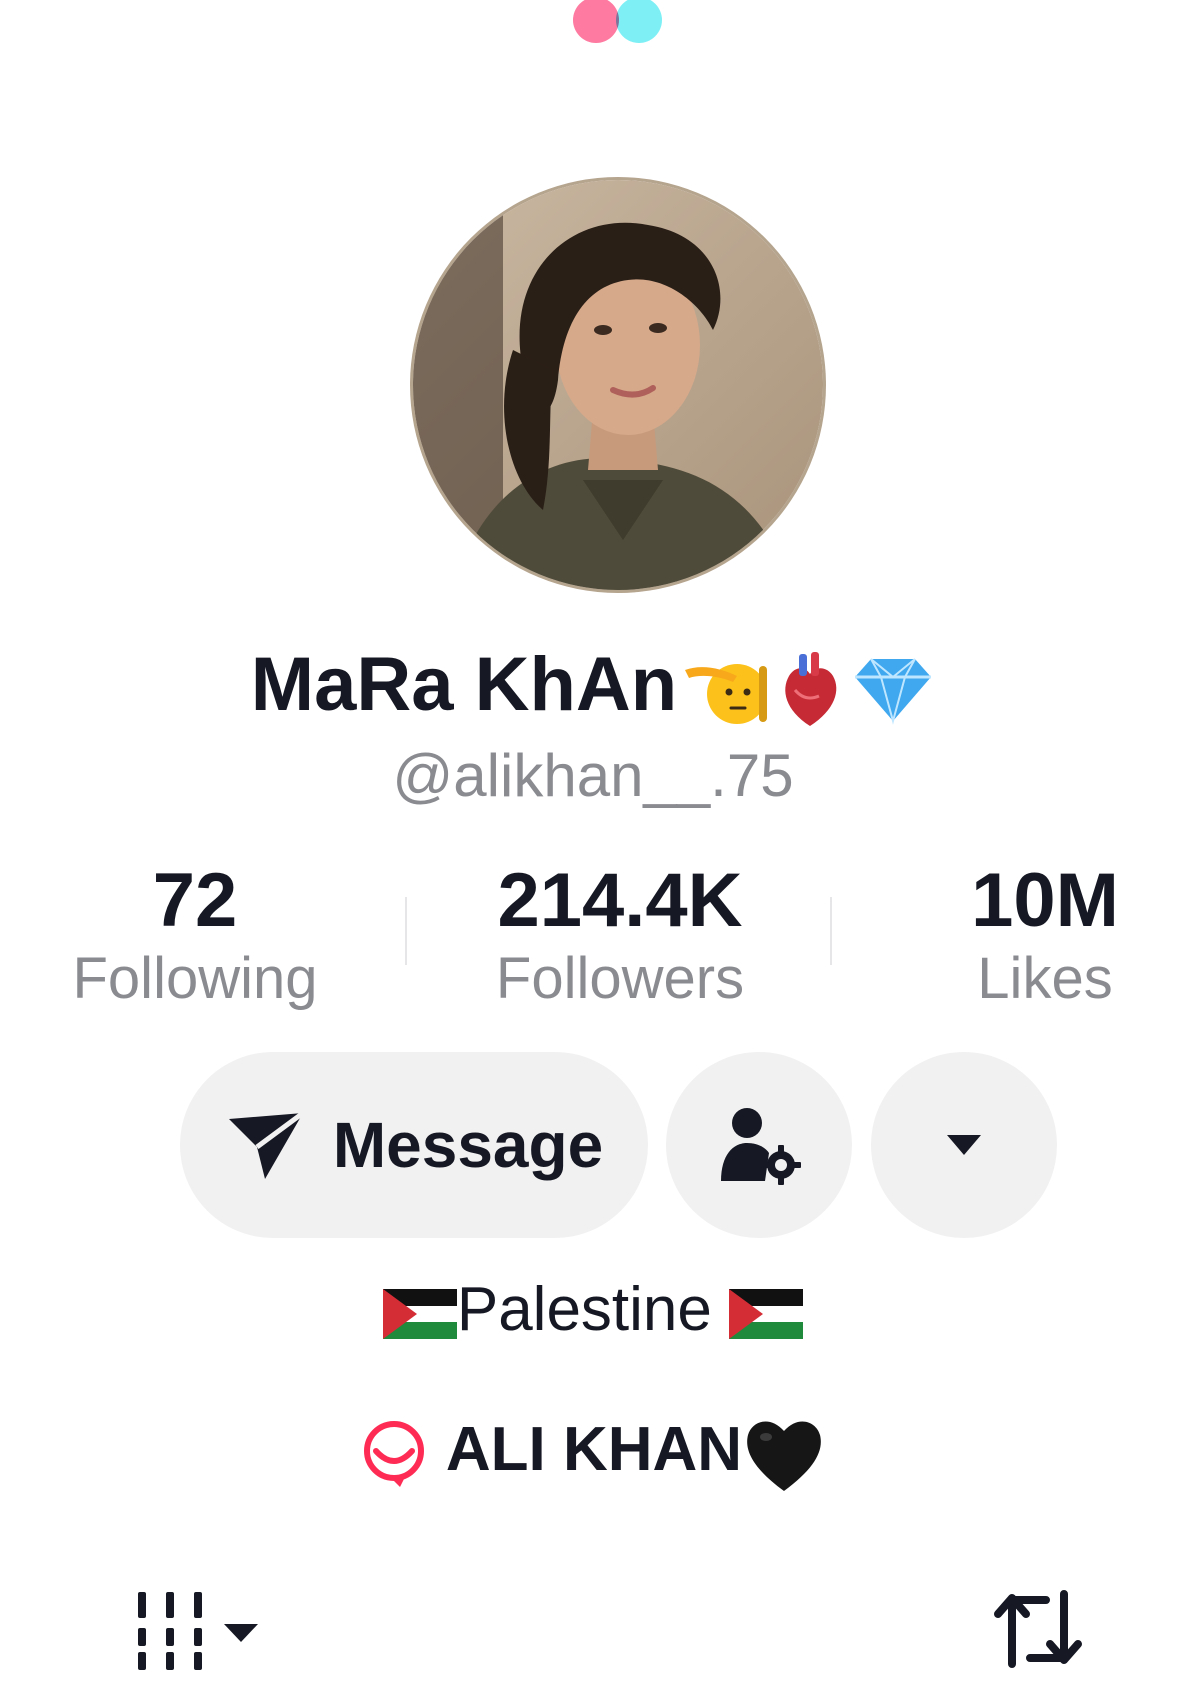 The image size is (1186, 1701). Describe the element at coordinates (811, 688) in the screenshot. I see `anatomical-heart-icon` at that location.